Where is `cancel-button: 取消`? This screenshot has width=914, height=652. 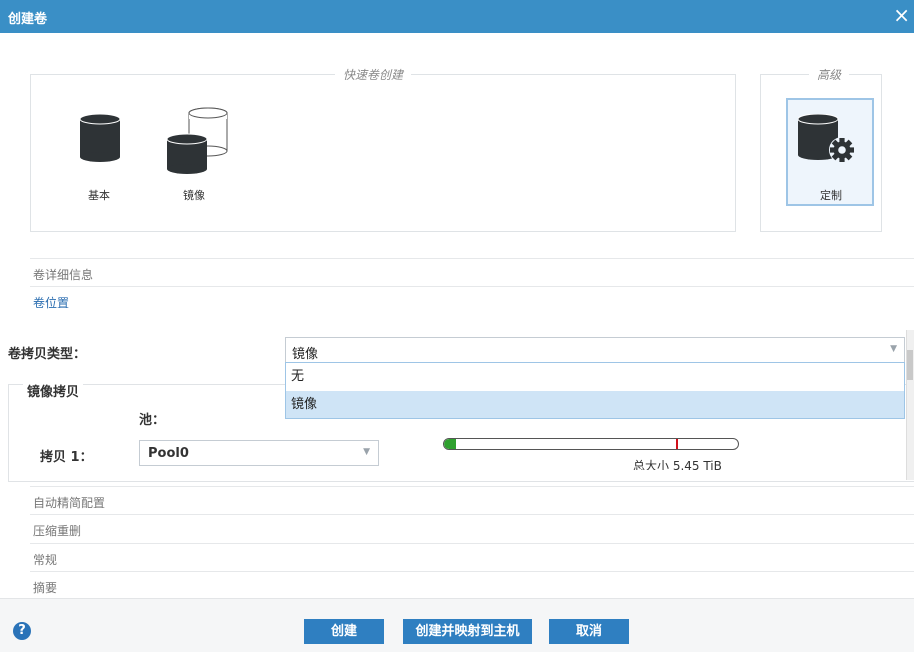
cancel-button: 取消 is located at coordinates (589, 631).